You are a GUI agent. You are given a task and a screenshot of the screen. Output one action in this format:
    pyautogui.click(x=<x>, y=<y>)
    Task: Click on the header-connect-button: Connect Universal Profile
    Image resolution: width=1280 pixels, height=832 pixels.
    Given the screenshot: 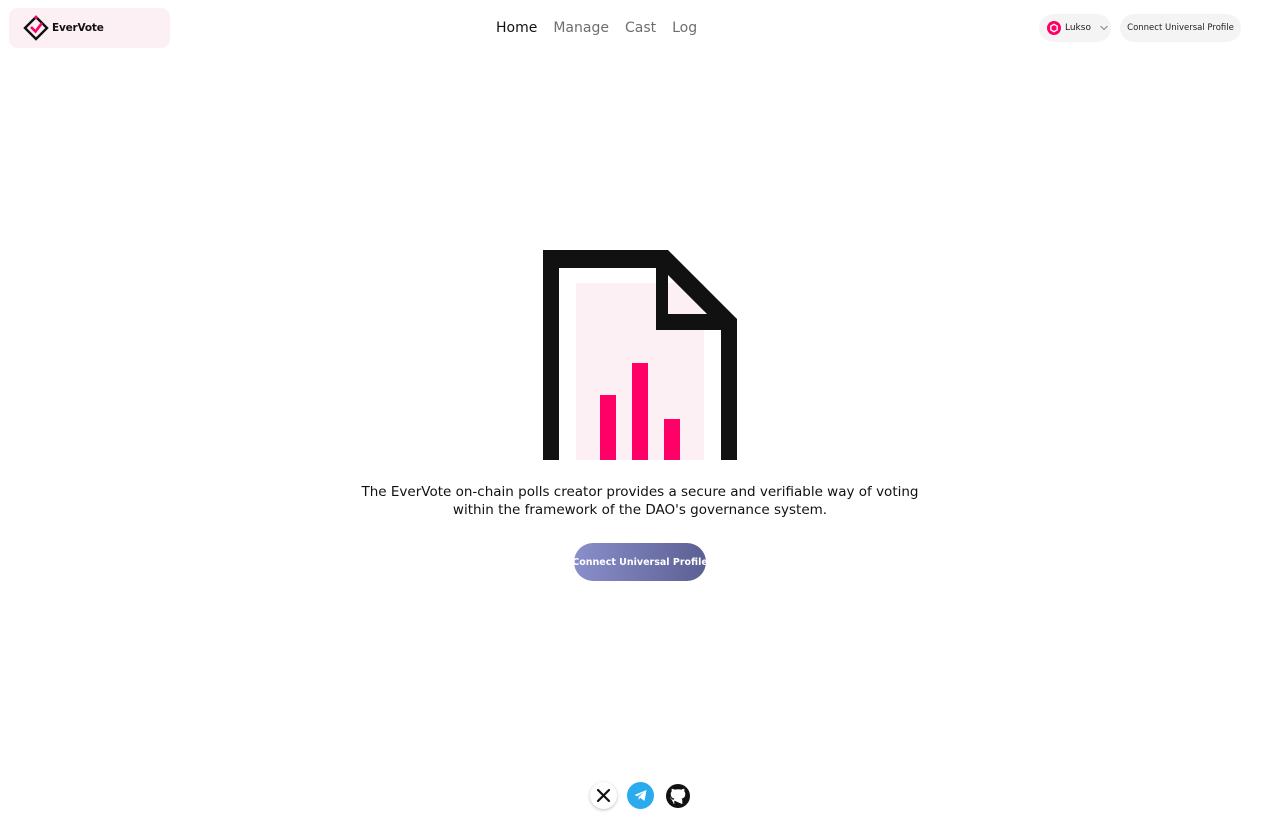 What is the action you would take?
    pyautogui.click(x=1180, y=28)
    